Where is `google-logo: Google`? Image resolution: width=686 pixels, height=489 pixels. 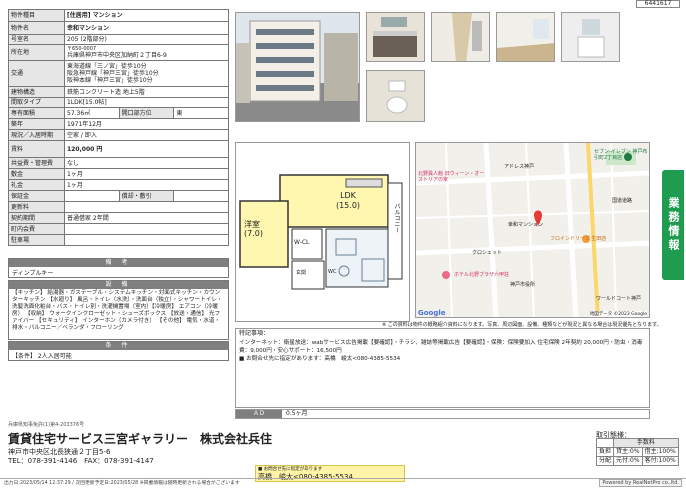 google-logo: Google is located at coordinates (432, 313).